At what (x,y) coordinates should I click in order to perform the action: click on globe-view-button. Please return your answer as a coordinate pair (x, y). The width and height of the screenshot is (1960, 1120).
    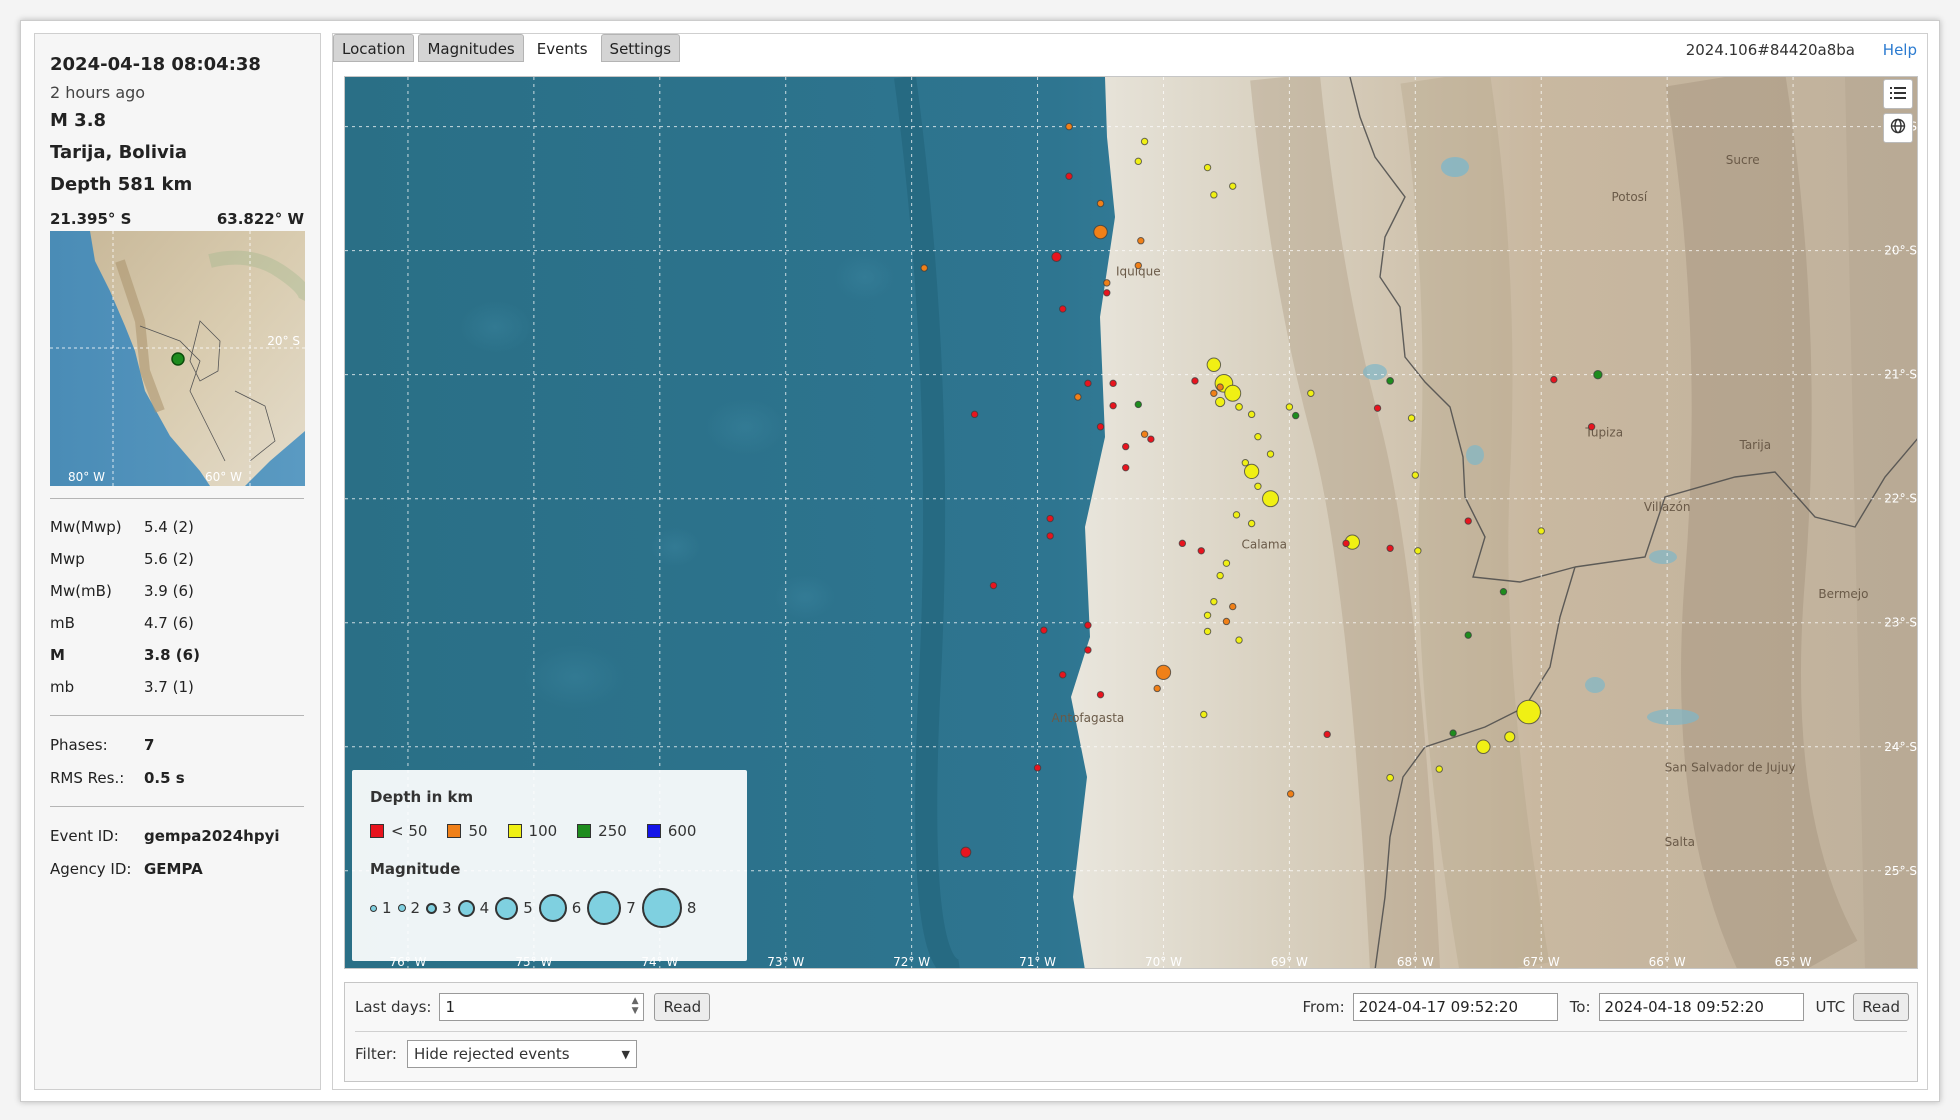
    Looking at the image, I should click on (1898, 128).